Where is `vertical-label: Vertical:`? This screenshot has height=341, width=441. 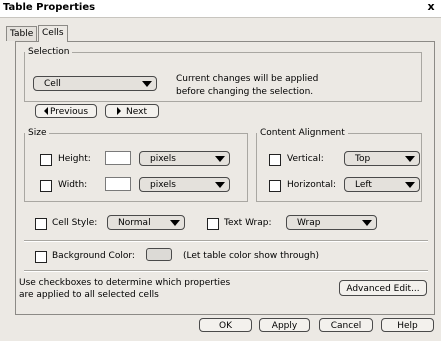
vertical-label: Vertical: is located at coordinates (305, 159).